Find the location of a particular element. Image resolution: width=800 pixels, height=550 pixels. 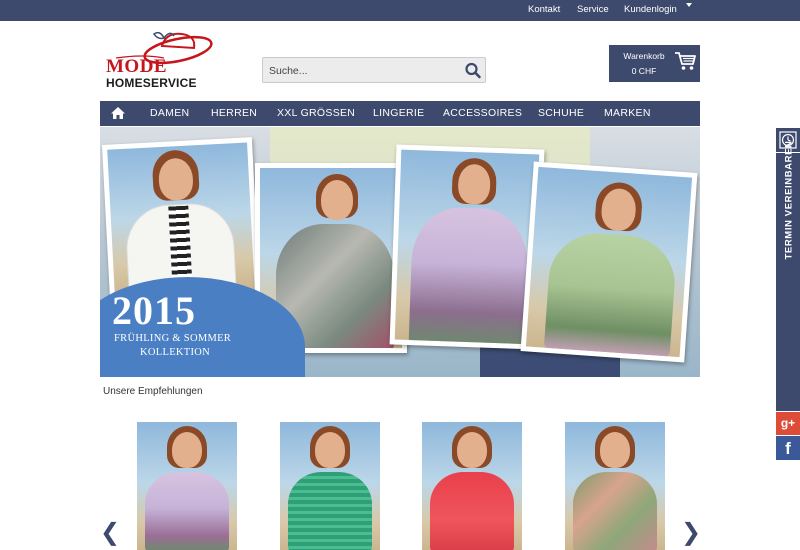

appointment-button: TERMIN VEREINBAREN is located at coordinates (788, 275).